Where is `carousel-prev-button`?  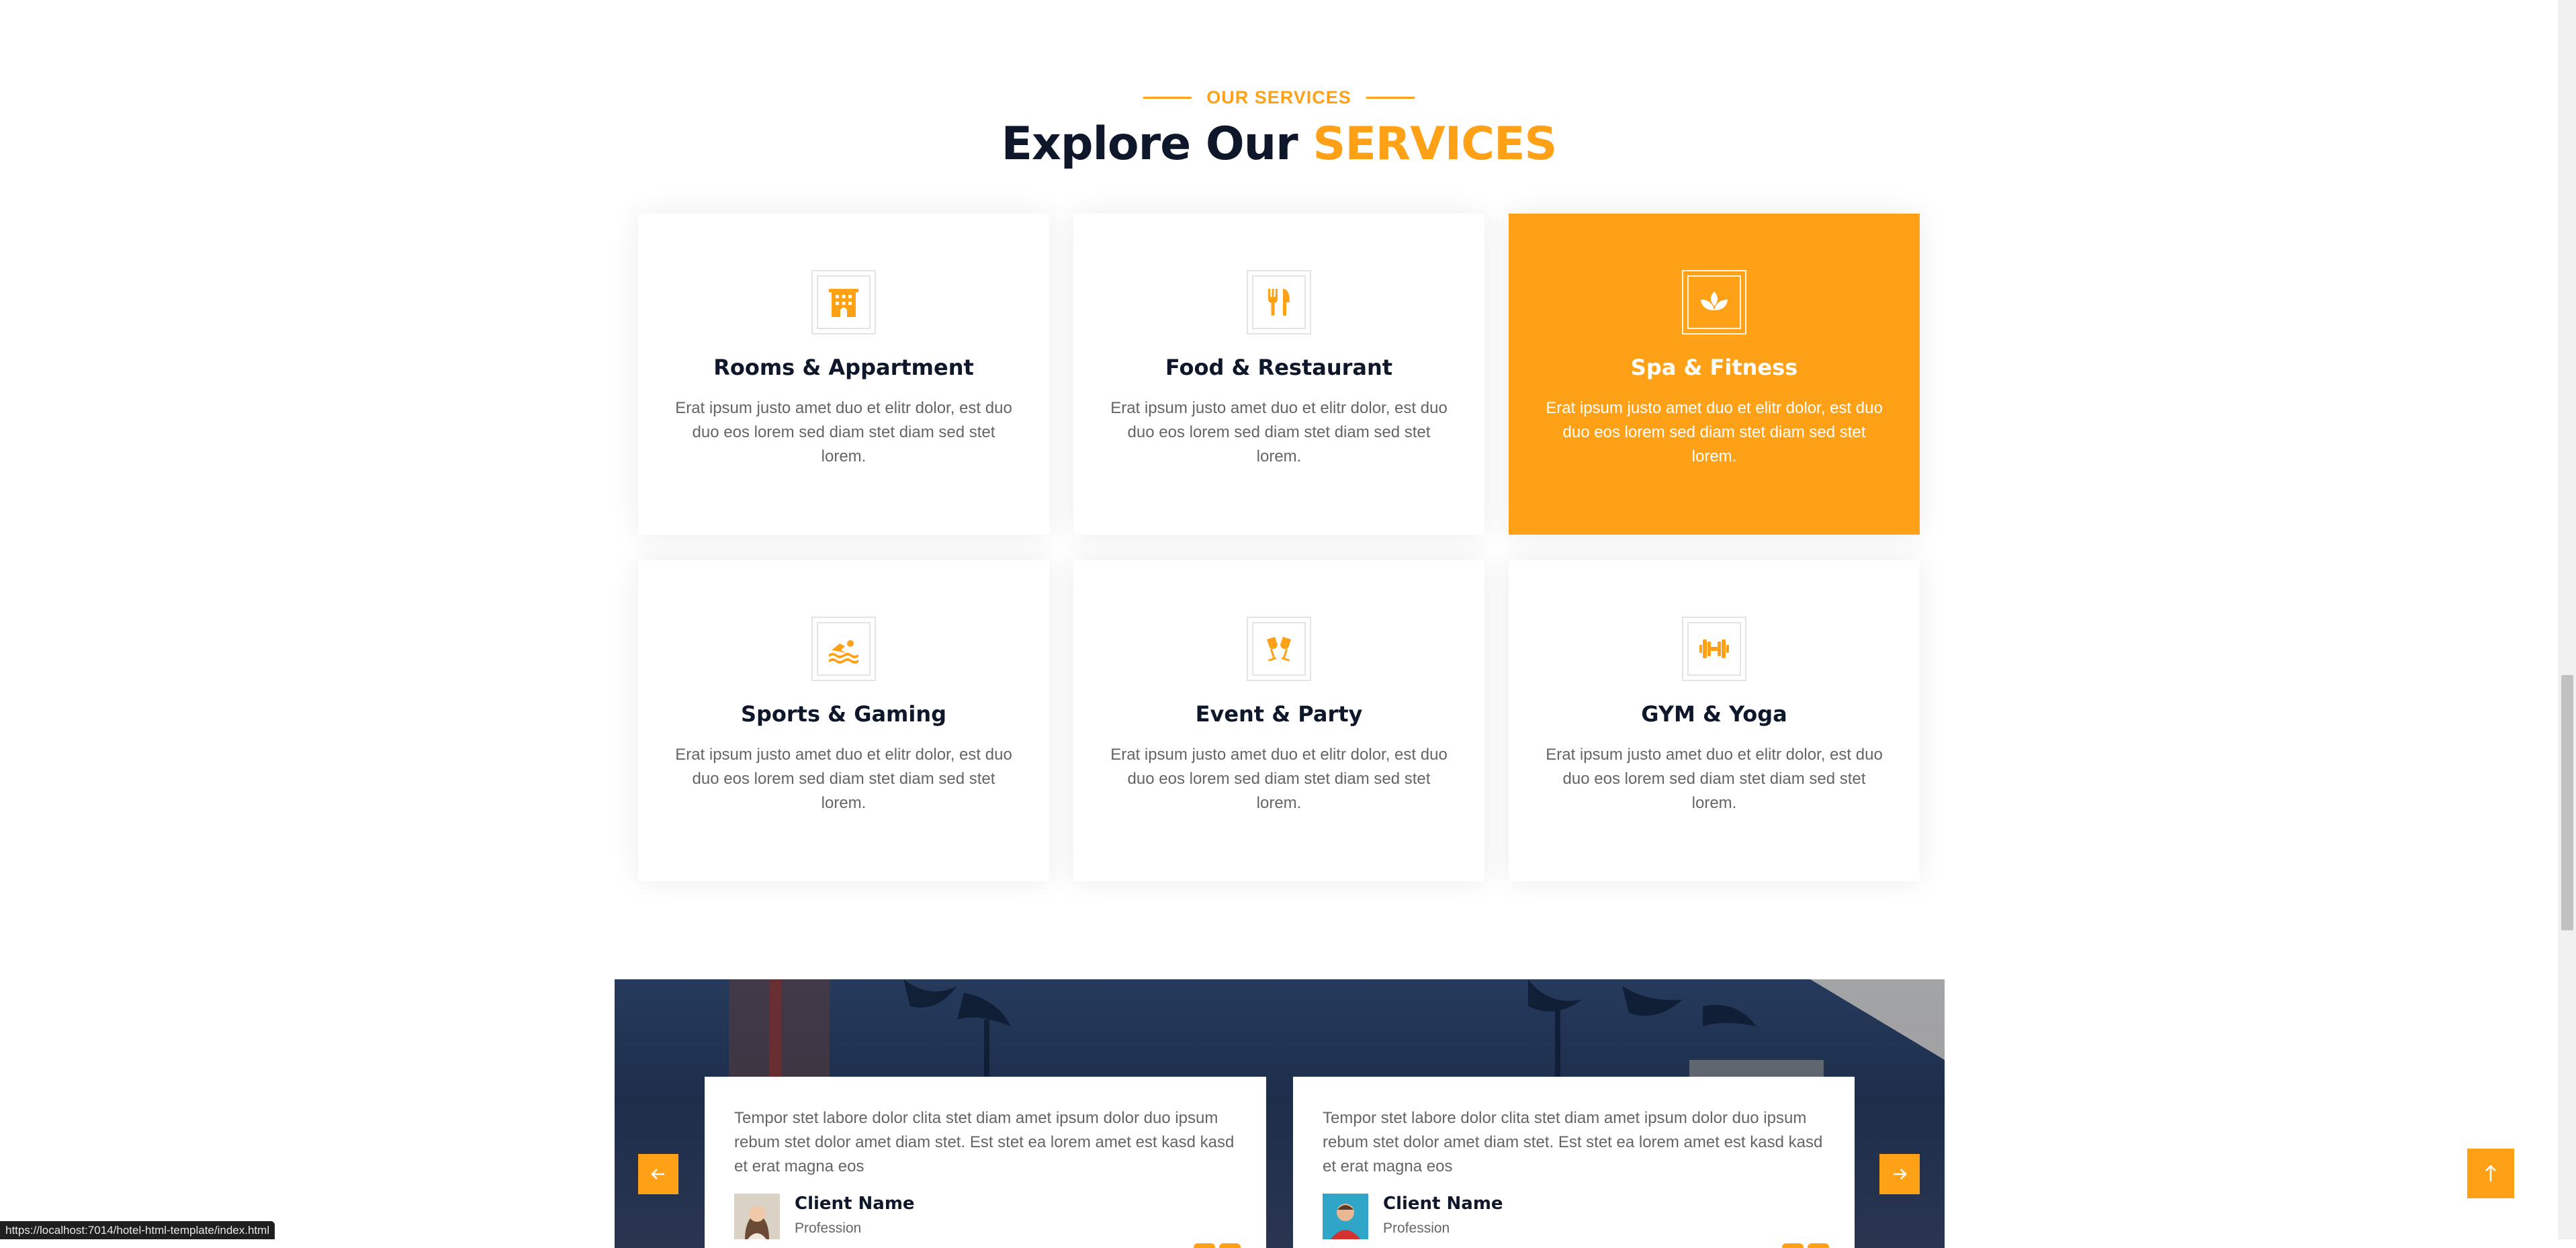
carousel-prev-button is located at coordinates (658, 1174).